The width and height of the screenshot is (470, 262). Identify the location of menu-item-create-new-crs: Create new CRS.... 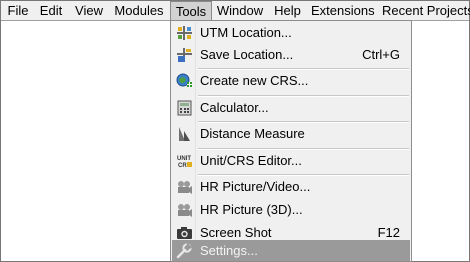
(291, 81).